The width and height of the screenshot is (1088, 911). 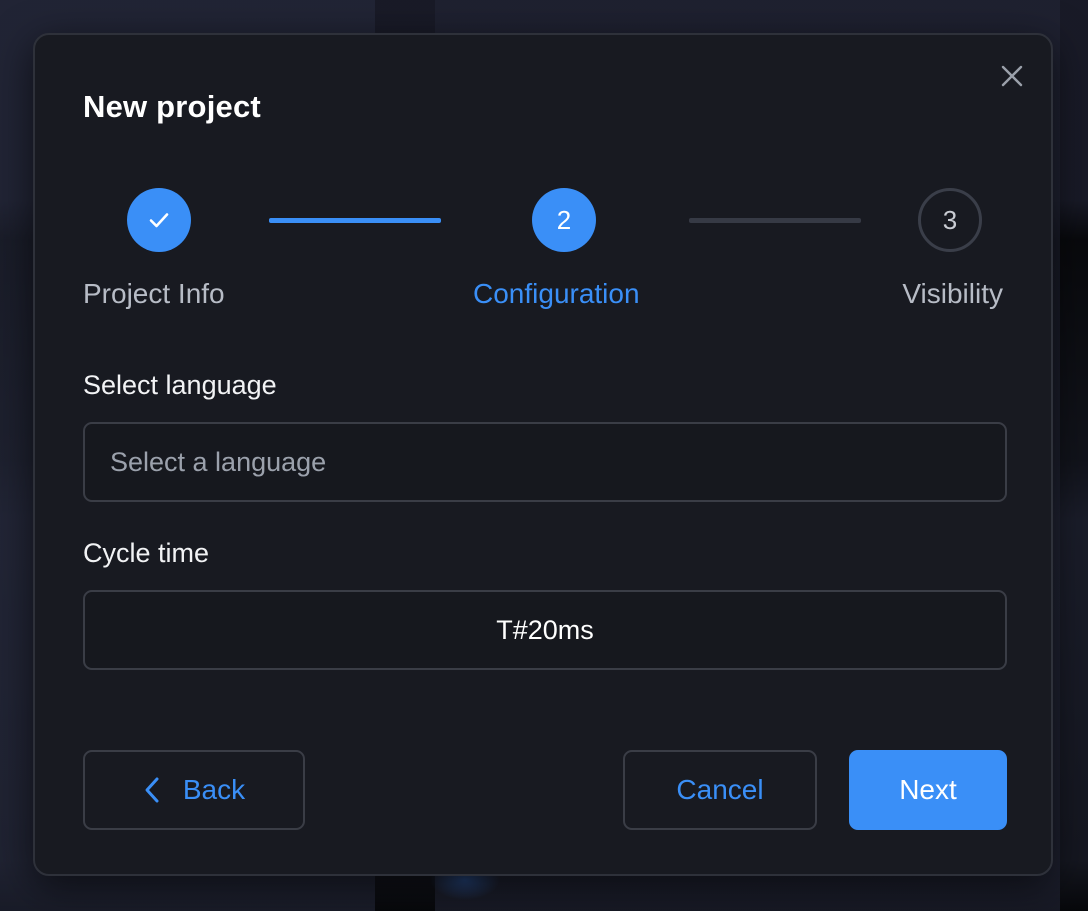 What do you see at coordinates (154, 293) in the screenshot?
I see `step-label-project-info: Project Info` at bounding box center [154, 293].